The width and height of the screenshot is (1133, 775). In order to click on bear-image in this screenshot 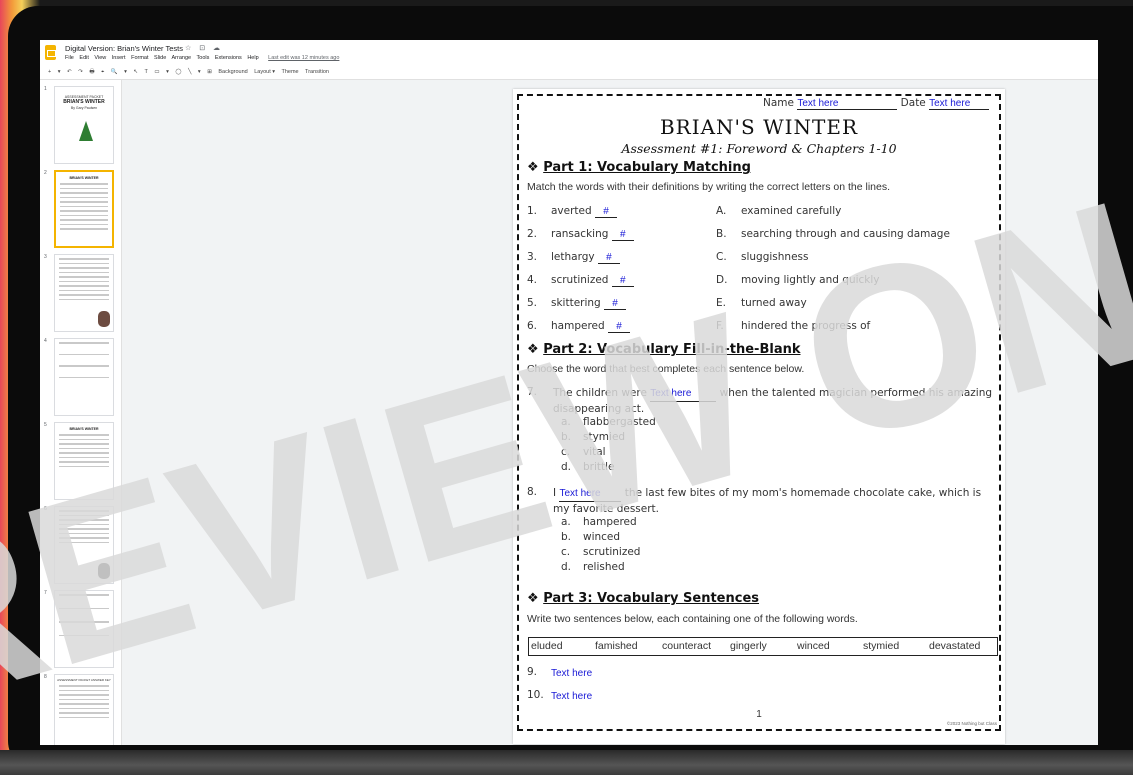, I will do `click(104, 319)`.